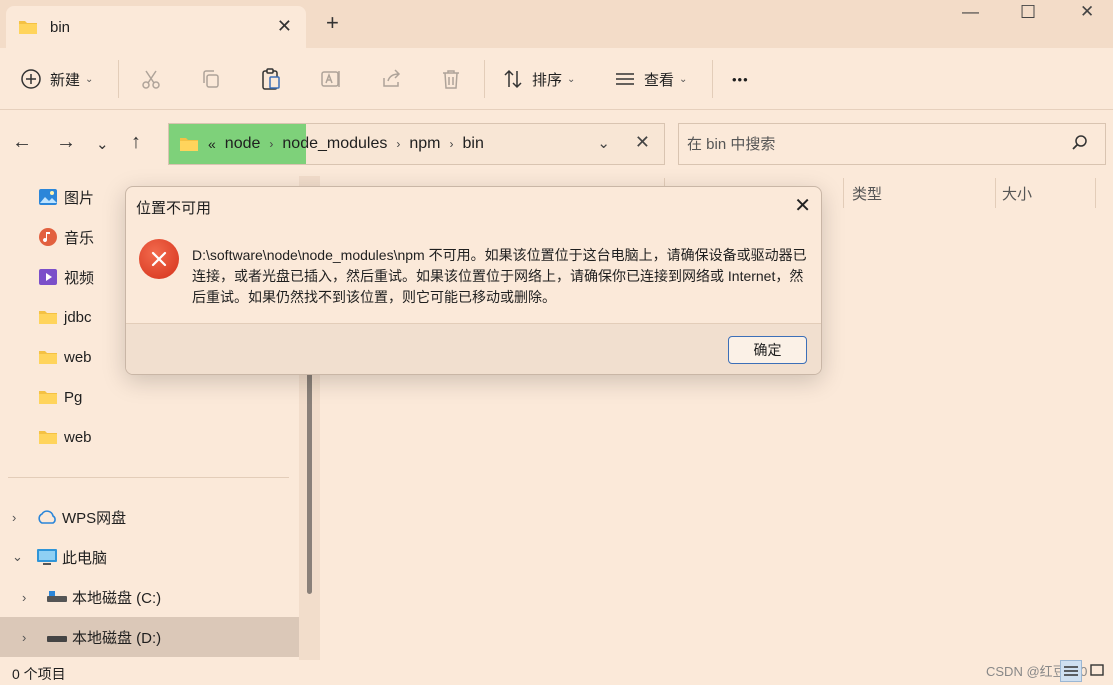  I want to click on ok-button: 确定, so click(767, 350).